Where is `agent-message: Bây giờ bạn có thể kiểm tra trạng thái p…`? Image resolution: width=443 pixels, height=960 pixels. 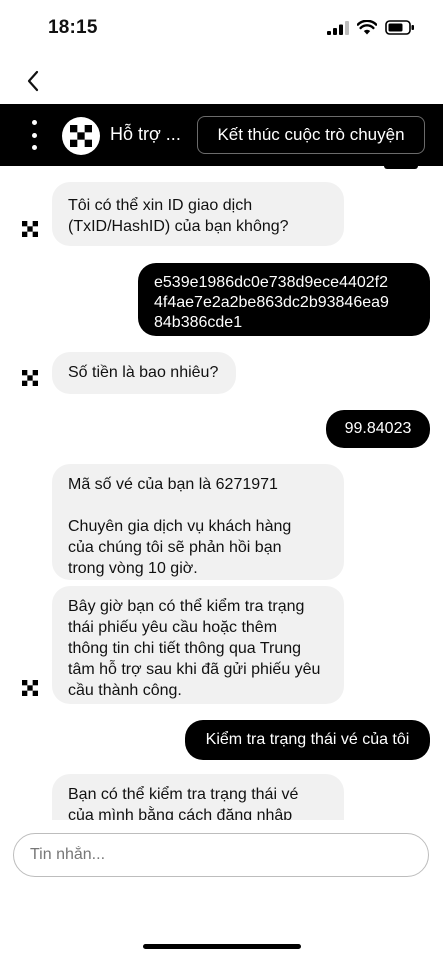
agent-message: Bây giờ bạn có thể kiểm tra trạng thái p… is located at coordinates (198, 645).